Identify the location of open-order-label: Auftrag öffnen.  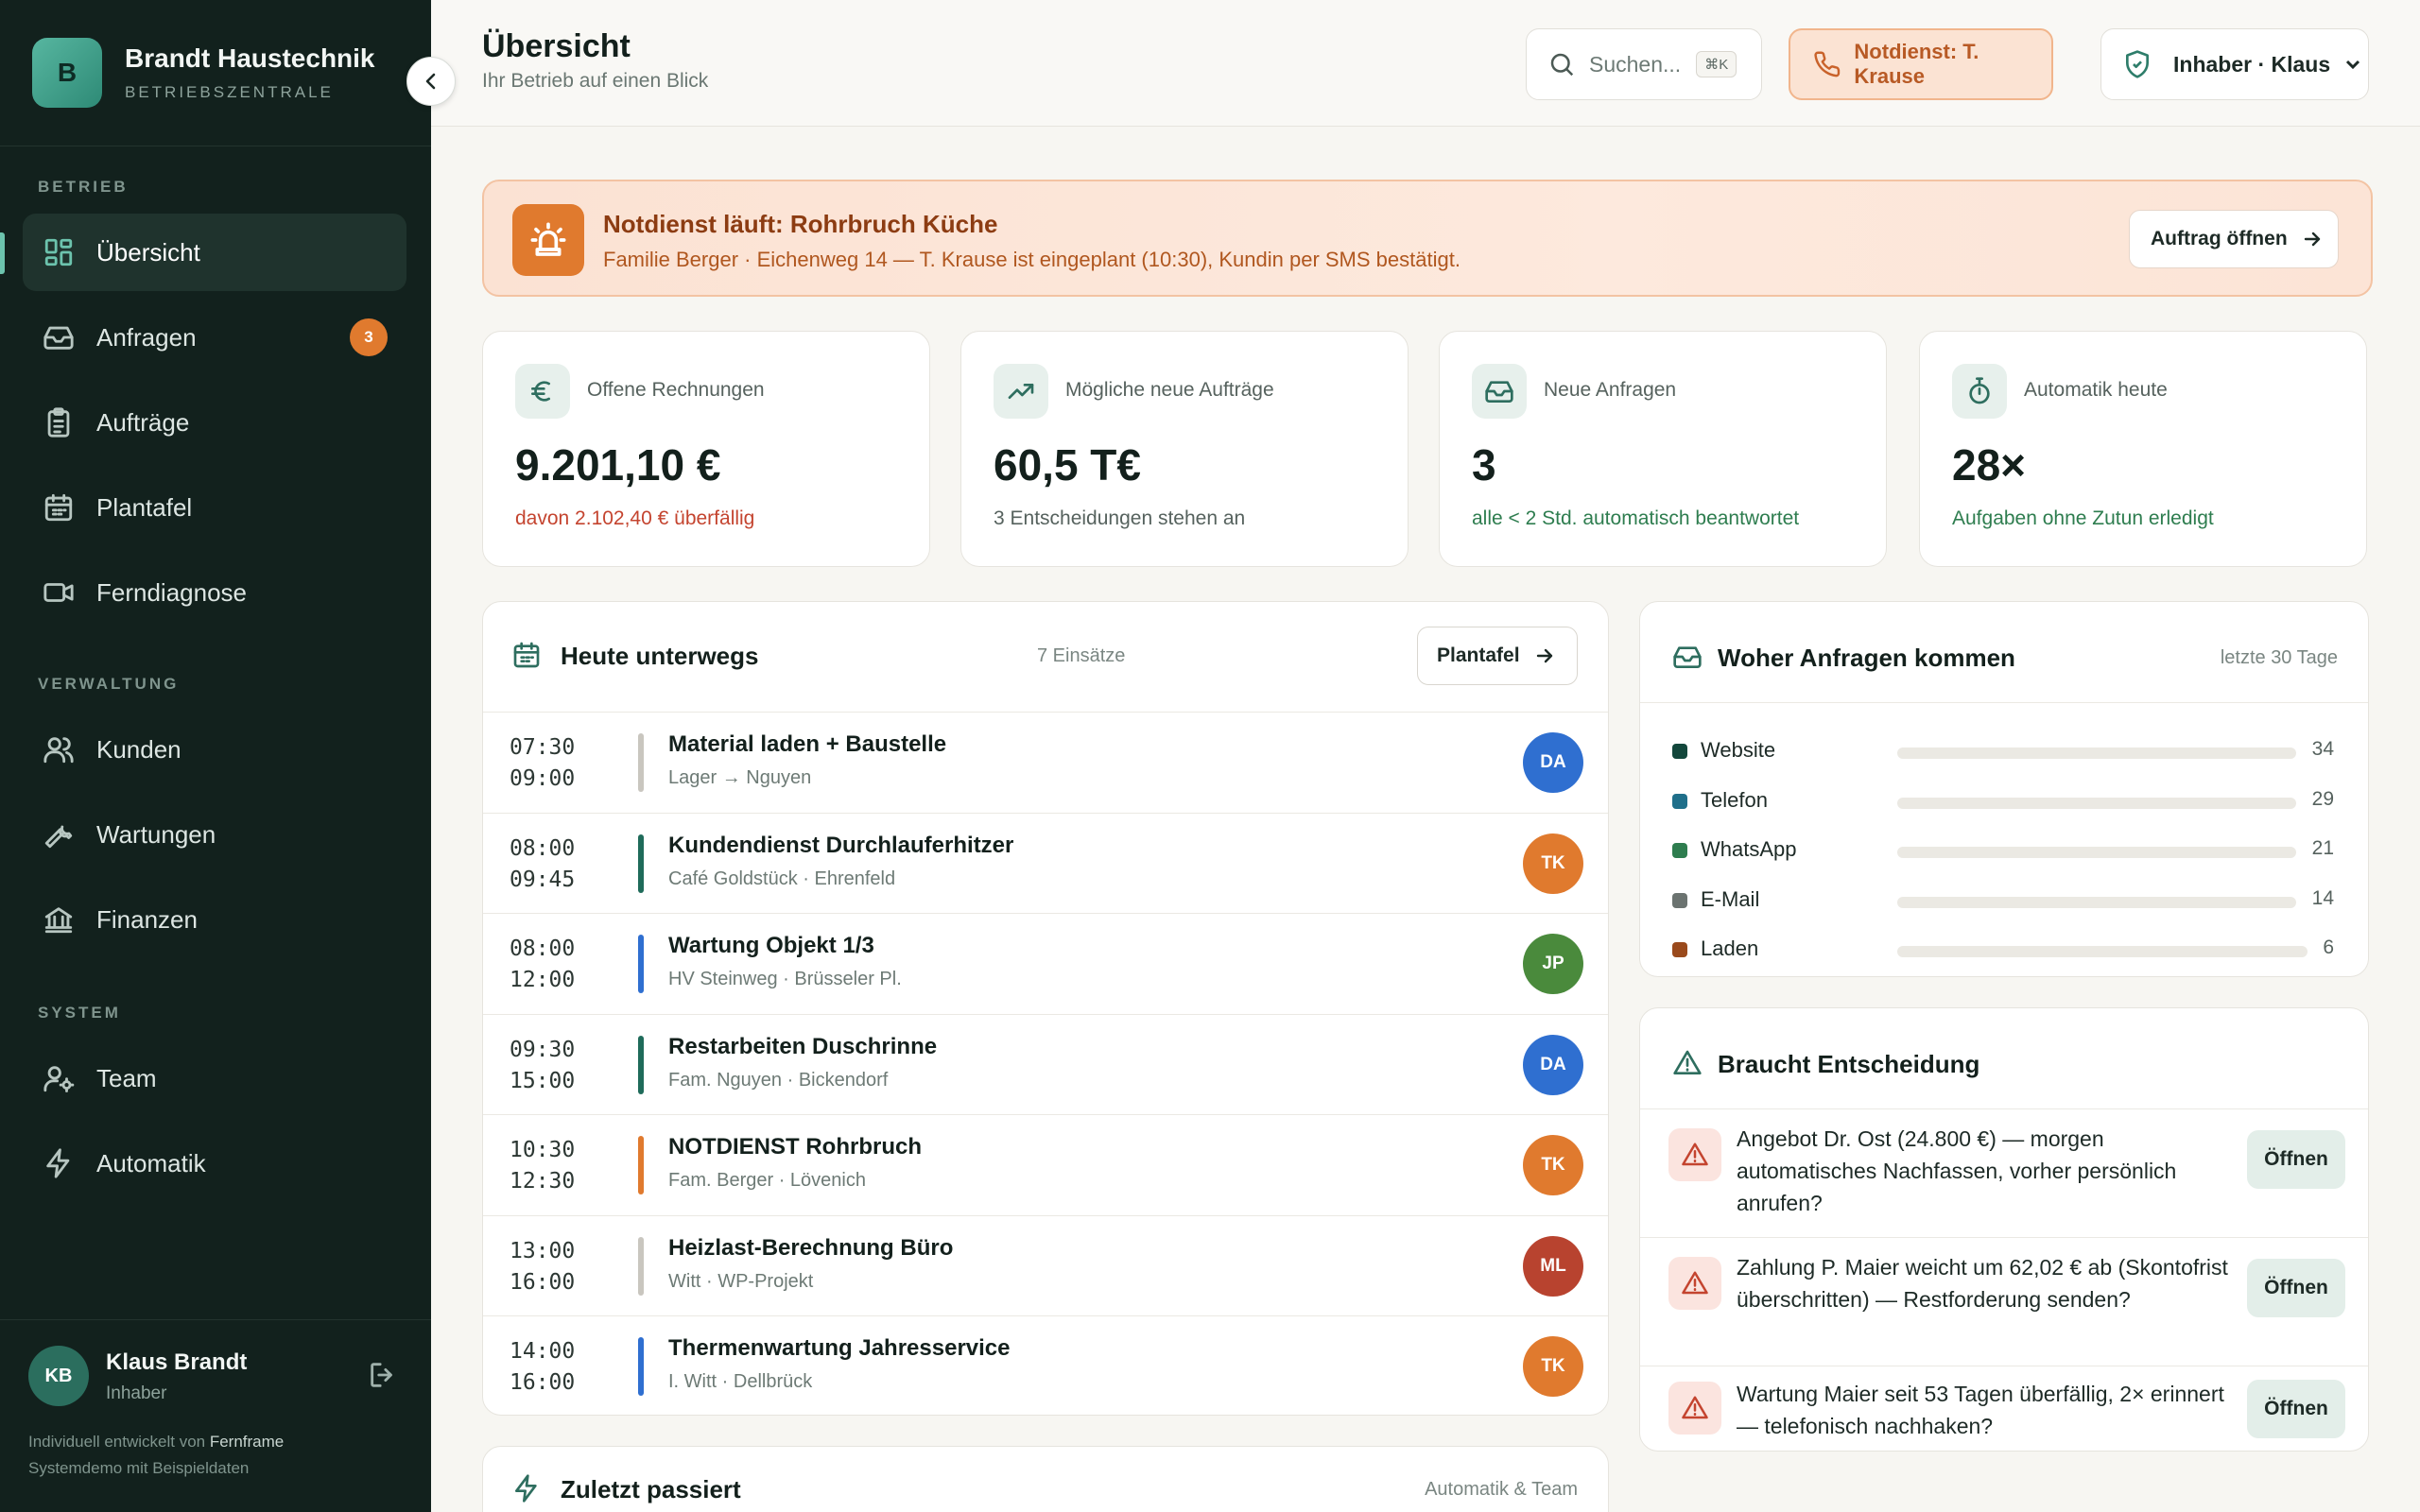
(2219, 238).